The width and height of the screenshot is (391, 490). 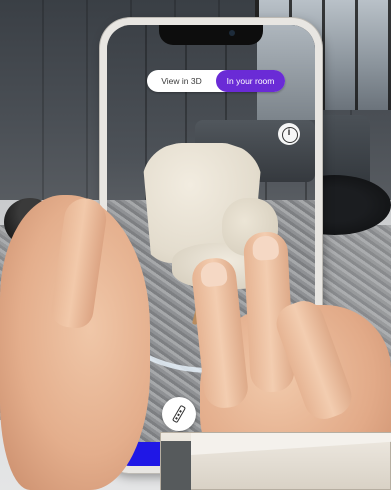 I want to click on info-glyph: i, so click(x=289, y=132).